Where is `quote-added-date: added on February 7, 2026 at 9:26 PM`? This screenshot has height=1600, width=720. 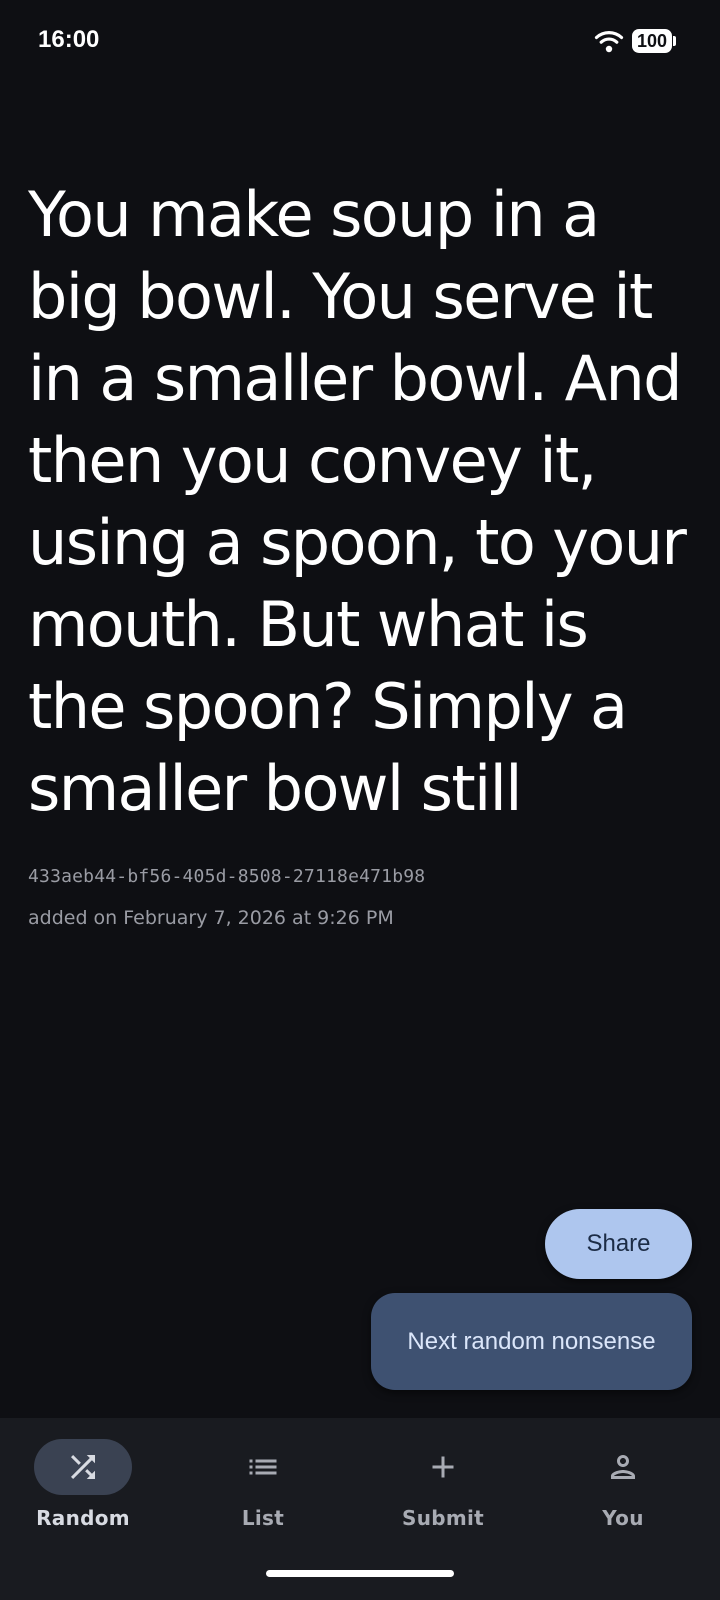 quote-added-date: added on February 7, 2026 at 9:26 PM is located at coordinates (211, 918).